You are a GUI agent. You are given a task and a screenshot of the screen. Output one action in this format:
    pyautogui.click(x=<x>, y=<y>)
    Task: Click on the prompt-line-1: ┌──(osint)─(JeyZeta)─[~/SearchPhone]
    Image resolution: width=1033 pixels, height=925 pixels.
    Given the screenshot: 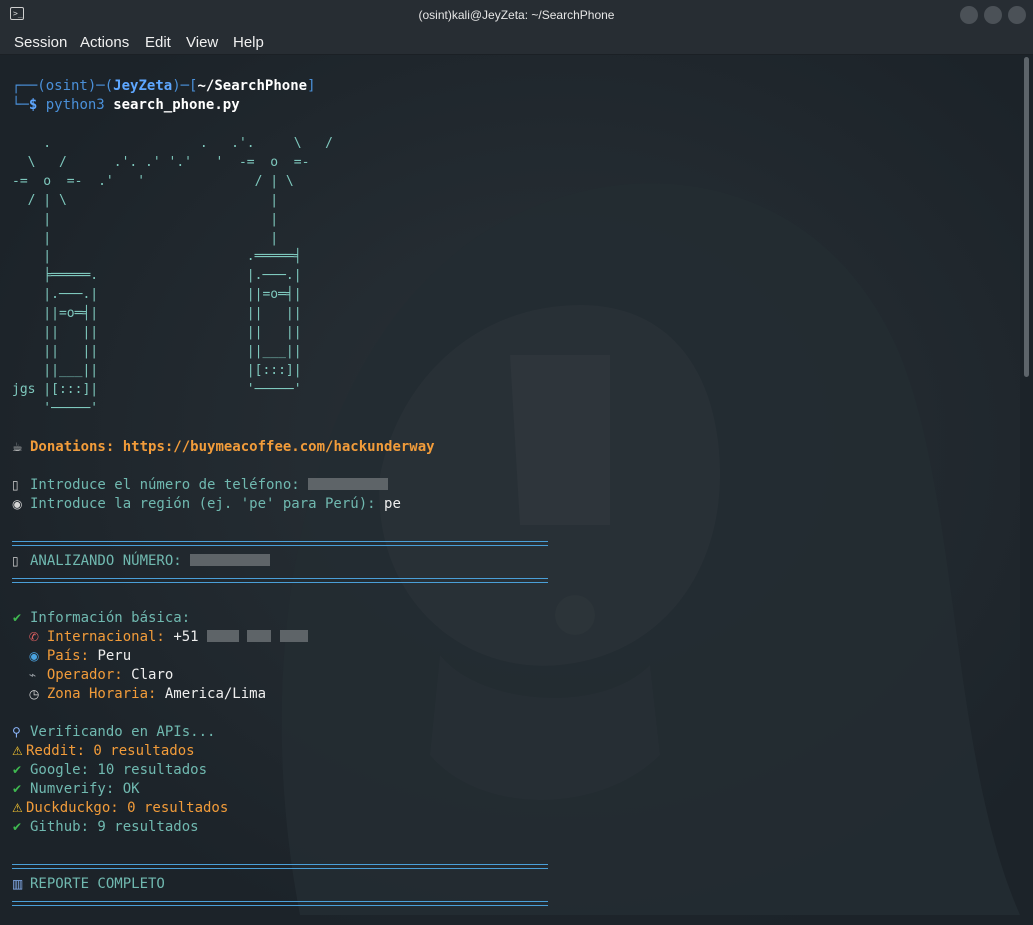 What is the action you would take?
    pyautogui.click(x=164, y=86)
    